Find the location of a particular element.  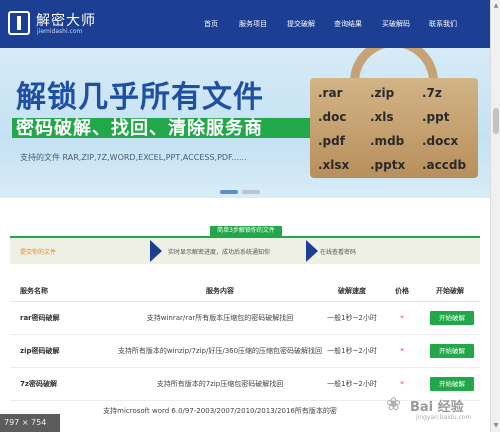

main-nav: 首页 服务项目 提交破解 查询结果 买破解码 联系我们 is located at coordinates (330, 24).